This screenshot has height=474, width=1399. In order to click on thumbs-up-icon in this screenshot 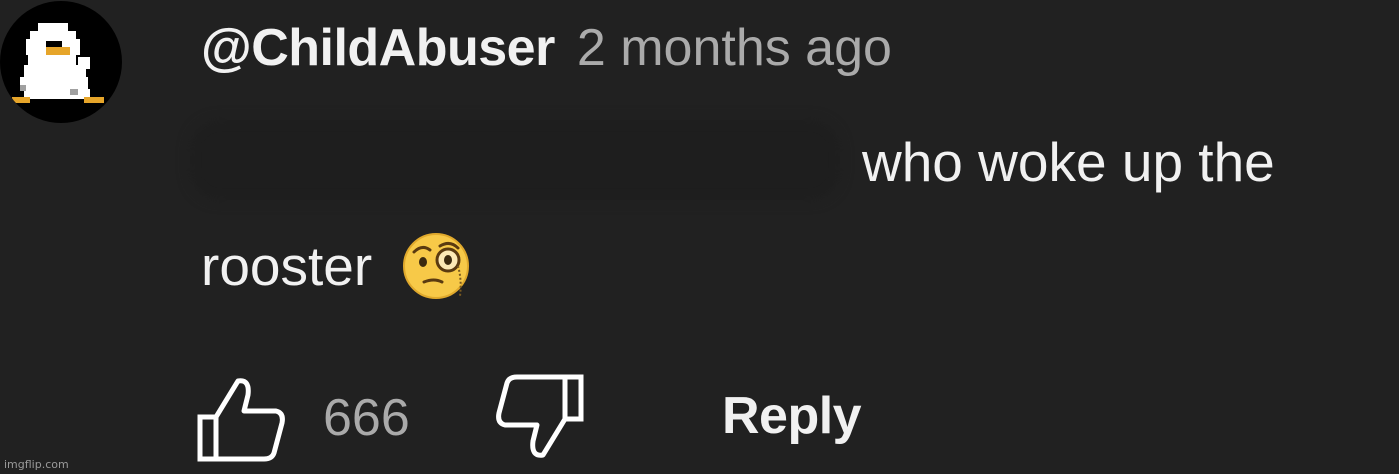, I will do `click(241, 420)`.